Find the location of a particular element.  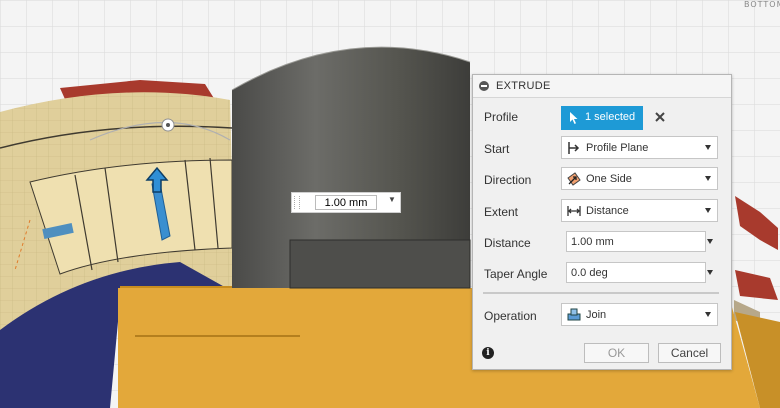

start-dropdown: Profile Plane is located at coordinates (639, 147).